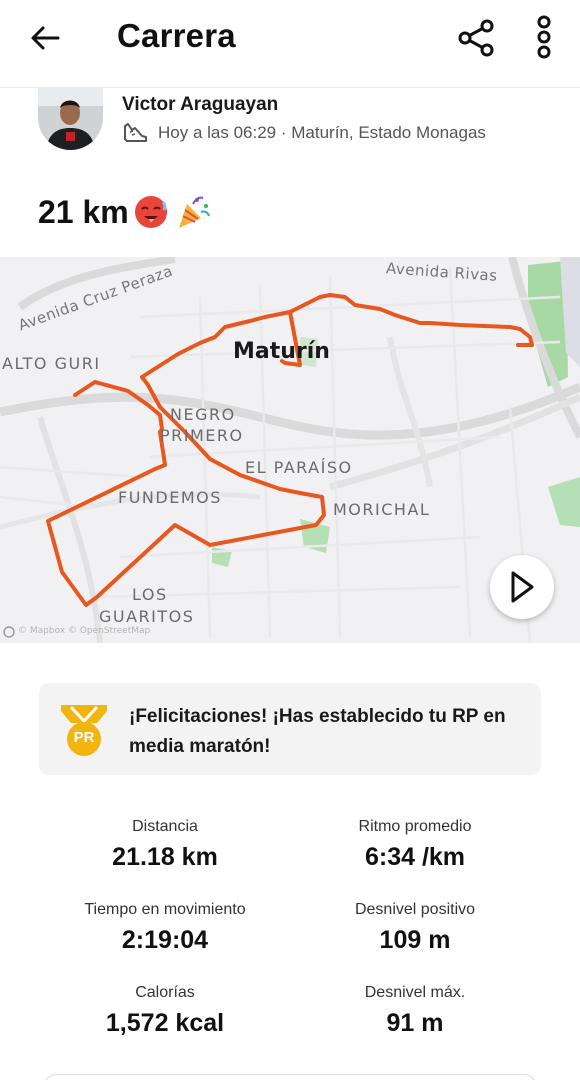 The height and width of the screenshot is (1080, 580). What do you see at coordinates (165, 992) in the screenshot?
I see `stat-label: Calorías` at bounding box center [165, 992].